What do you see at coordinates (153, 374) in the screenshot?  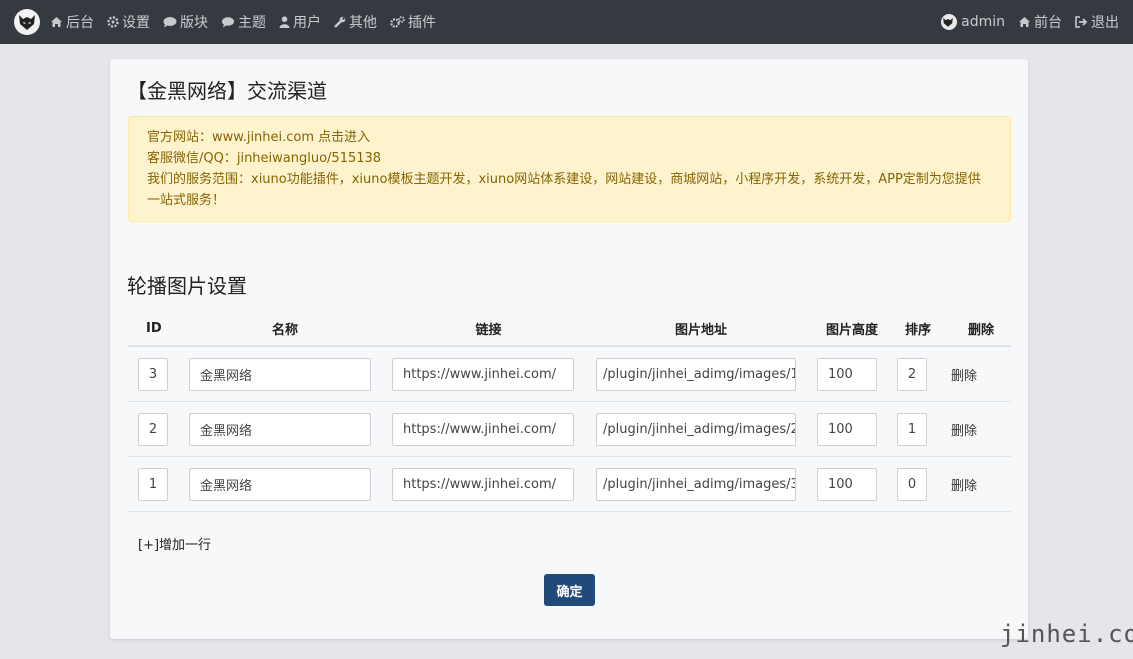 I see `id-input: 3` at bounding box center [153, 374].